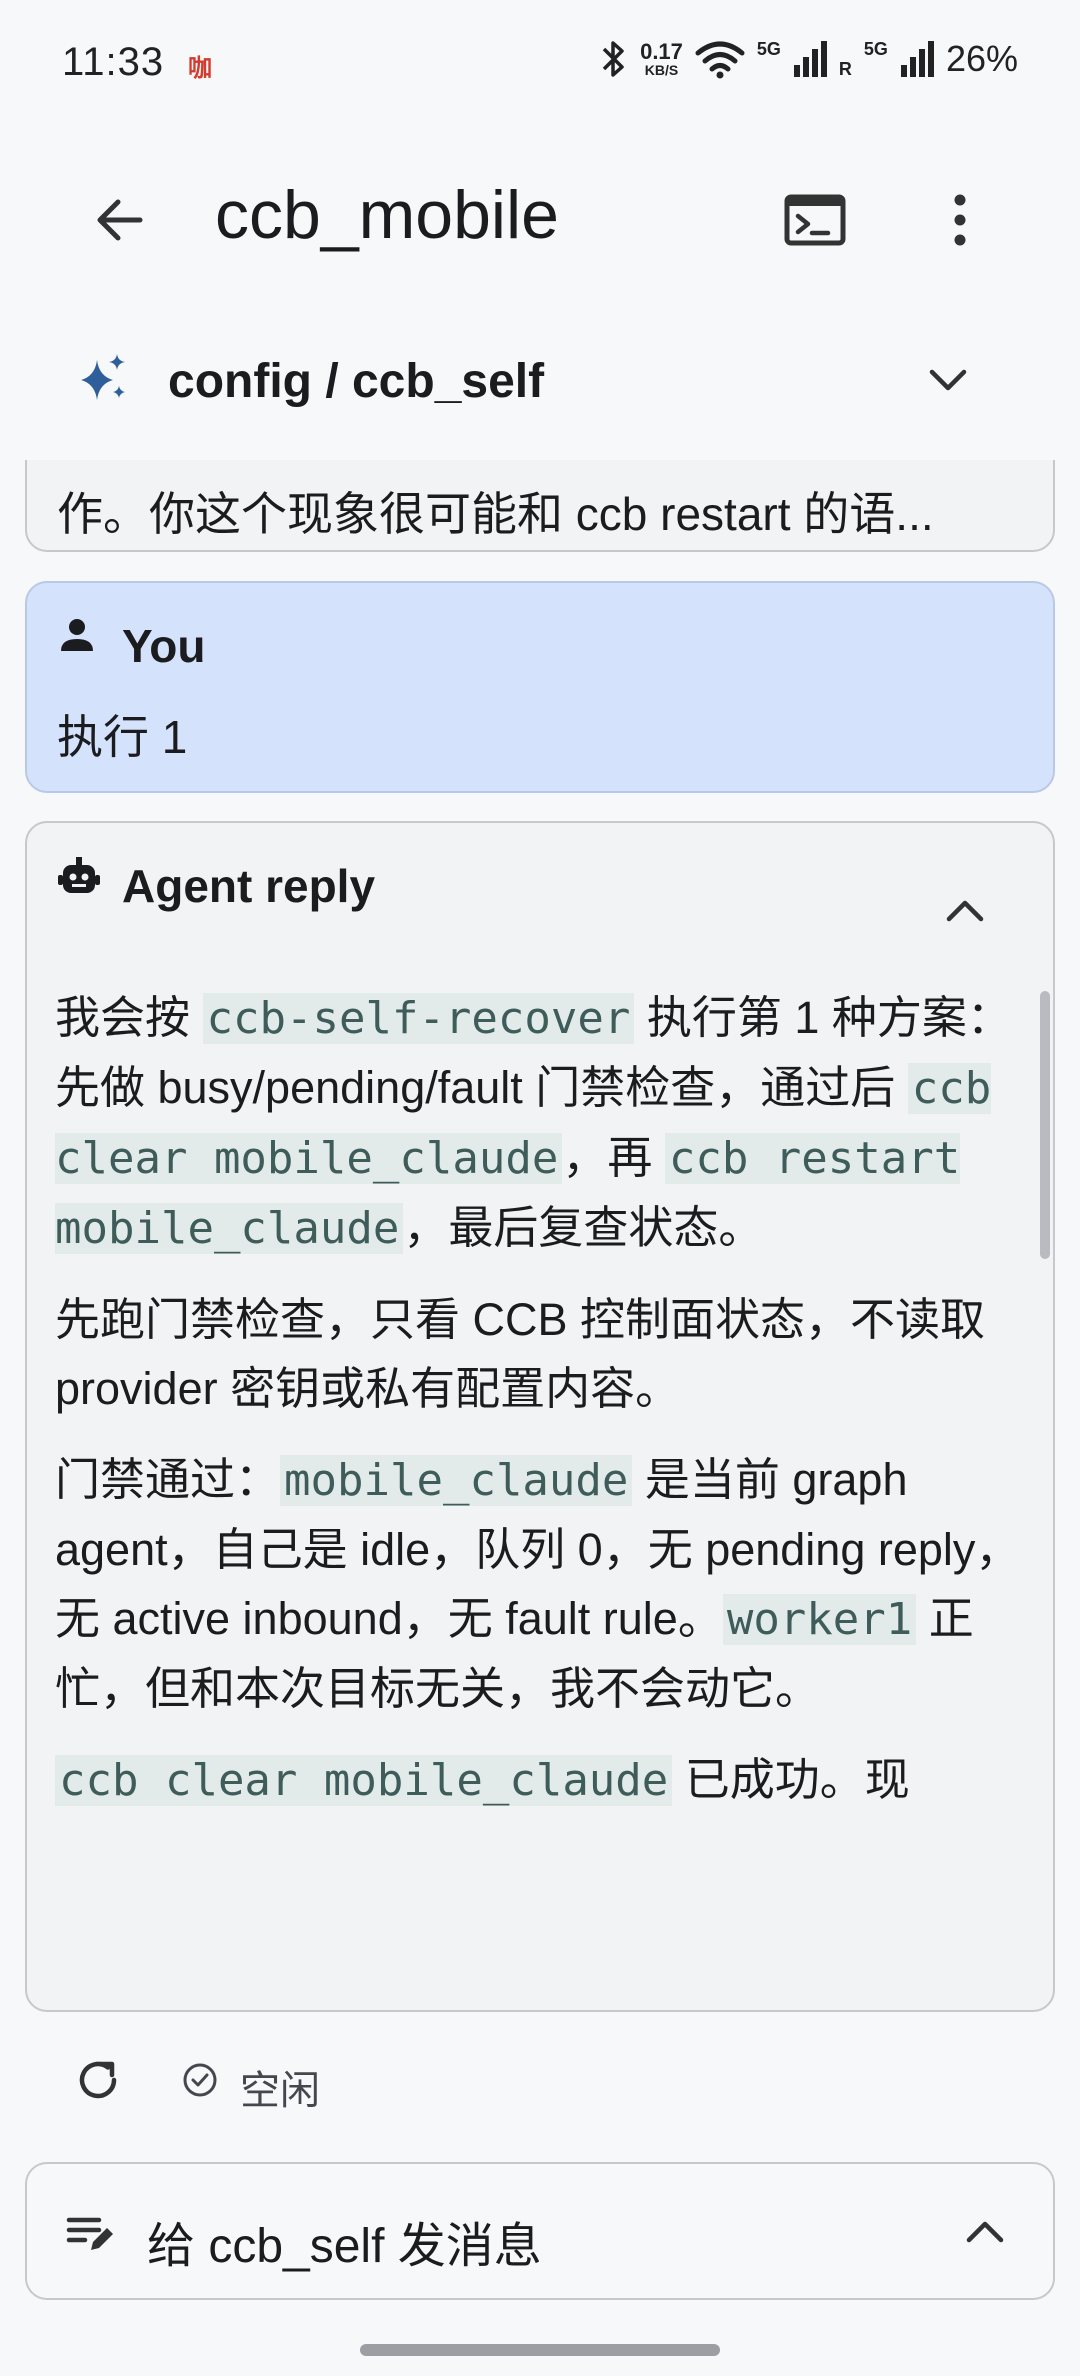 The width and height of the screenshot is (1080, 2376). What do you see at coordinates (819, 1619) in the screenshot?
I see `inline-code: worker1` at bounding box center [819, 1619].